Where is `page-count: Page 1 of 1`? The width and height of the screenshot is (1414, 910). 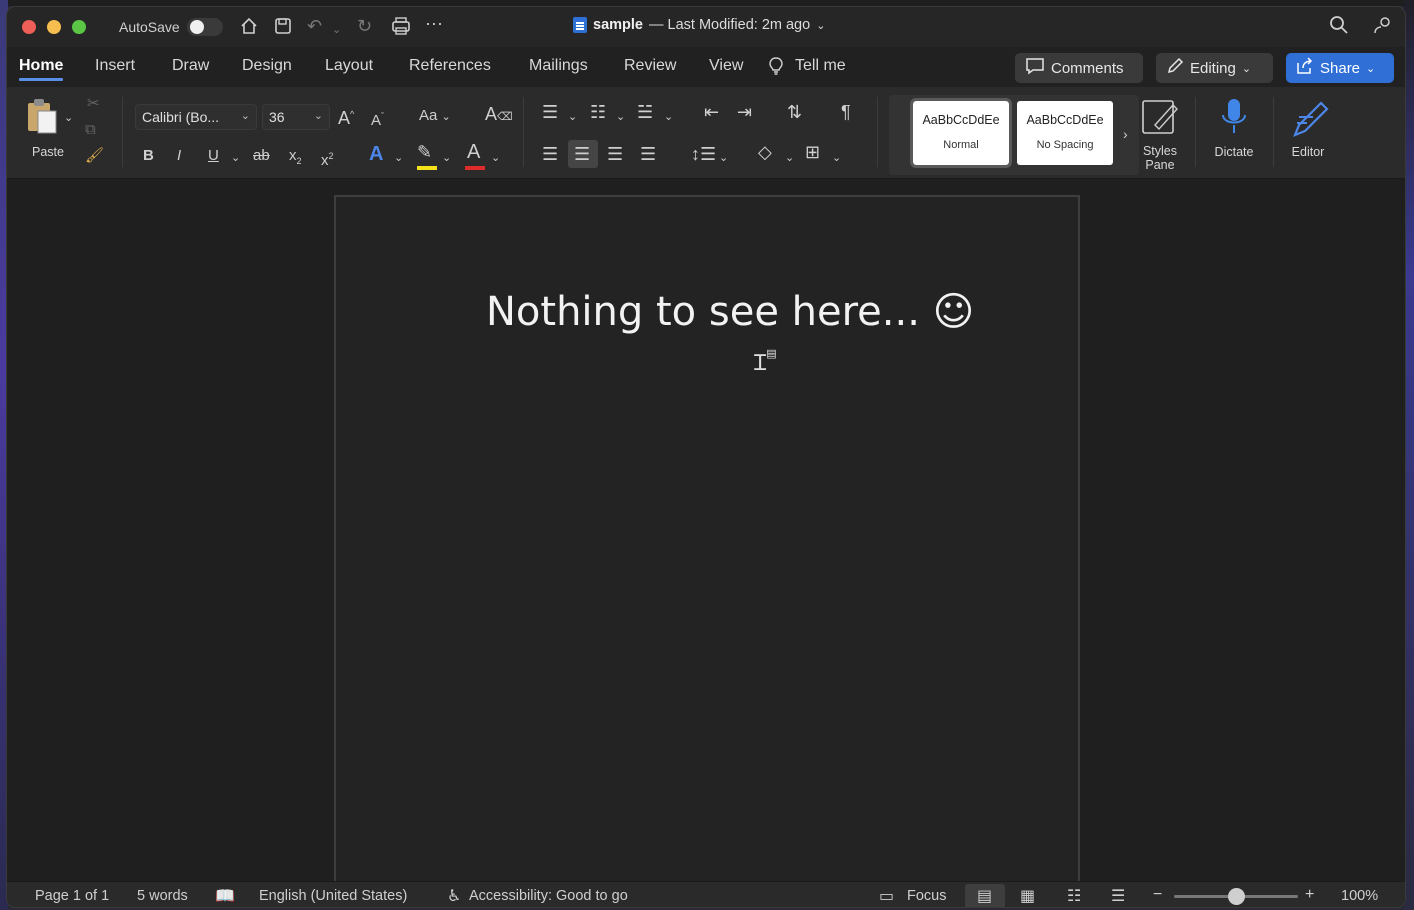
page-count: Page 1 of 1 is located at coordinates (72, 896).